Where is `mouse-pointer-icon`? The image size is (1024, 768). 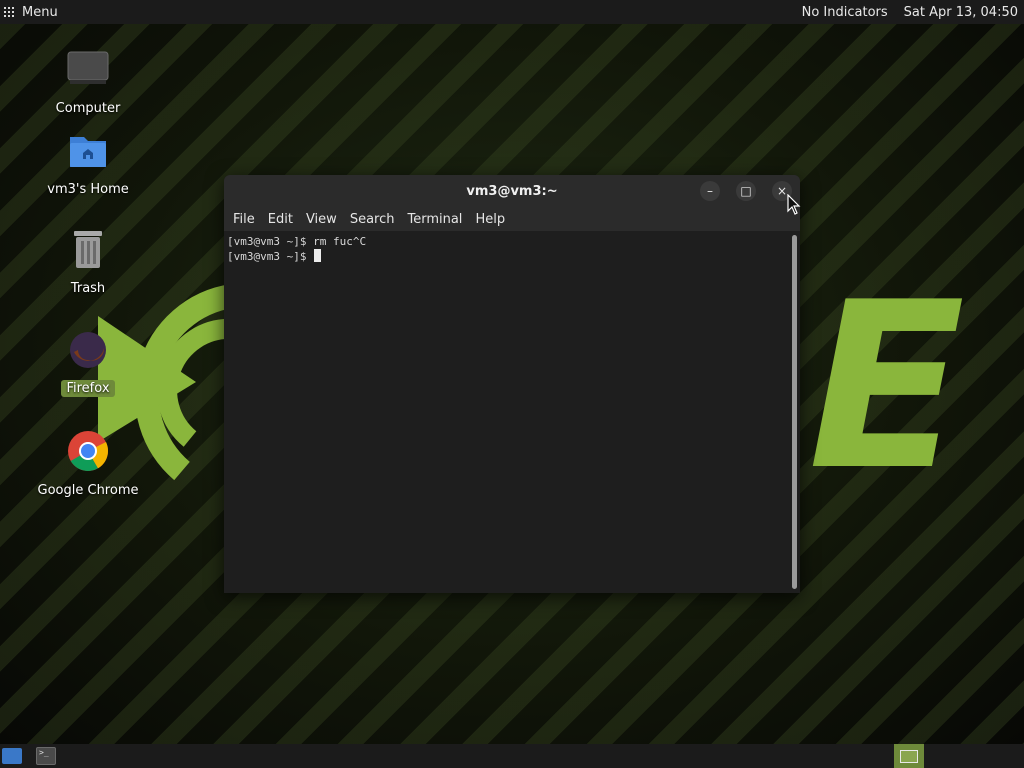
mouse-pointer-icon is located at coordinates (794, 204).